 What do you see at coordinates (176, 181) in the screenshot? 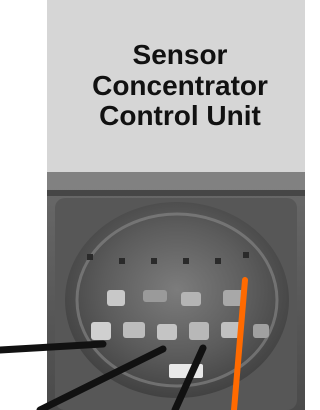
I see `photo-top-band` at bounding box center [176, 181].